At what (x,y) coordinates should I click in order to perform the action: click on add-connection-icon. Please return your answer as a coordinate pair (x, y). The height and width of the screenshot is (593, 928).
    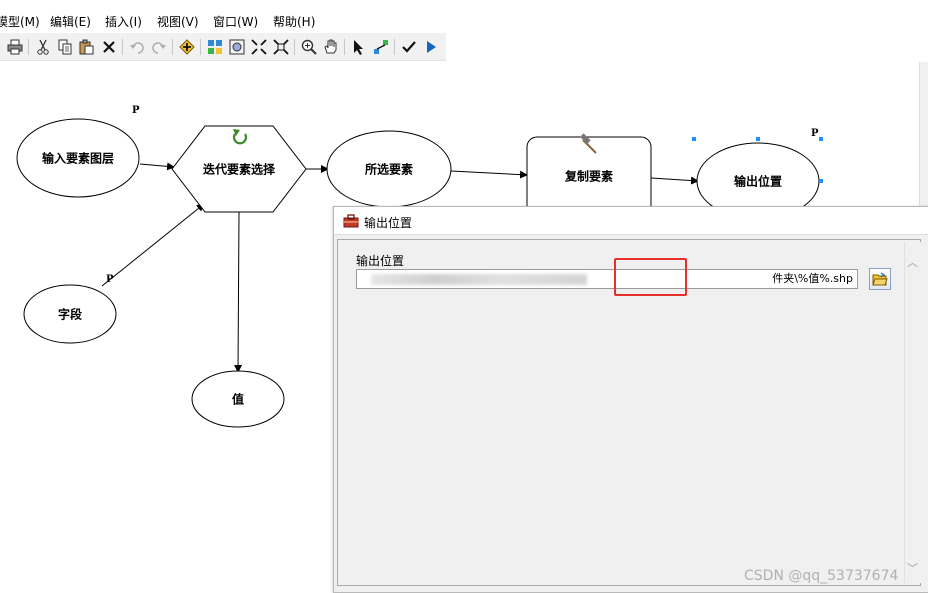
    Looking at the image, I should click on (381, 47).